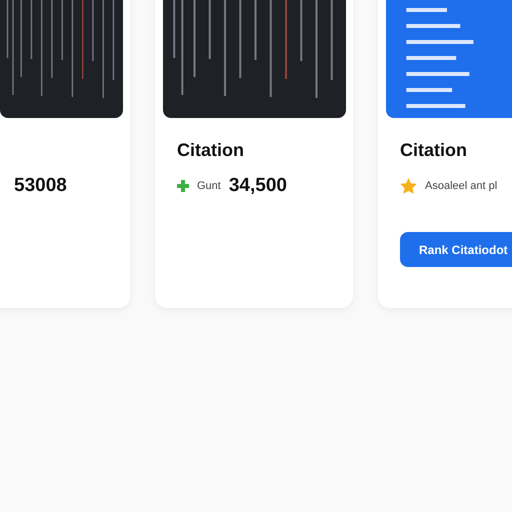 This screenshot has width=512, height=512. I want to click on stat-label: Gunt, so click(209, 186).